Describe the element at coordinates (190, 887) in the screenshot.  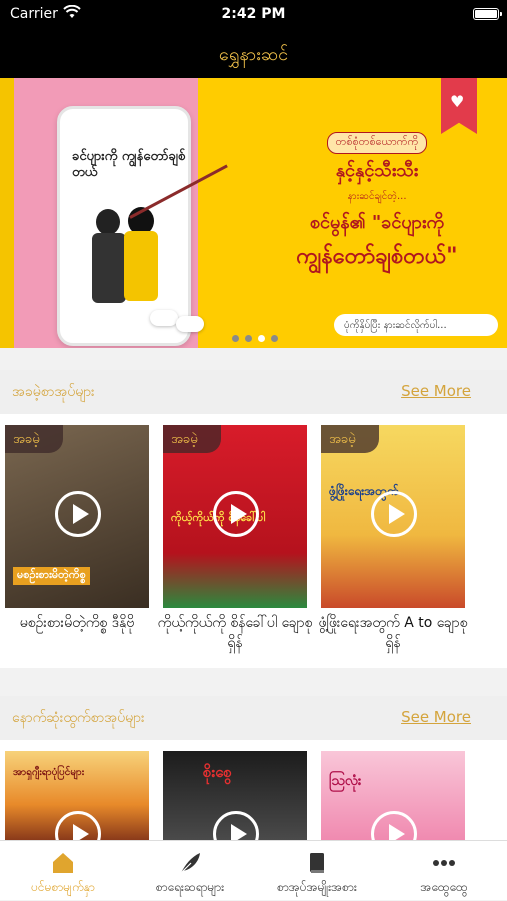
I see `tab-label: စာရေးဆရာများ` at that location.